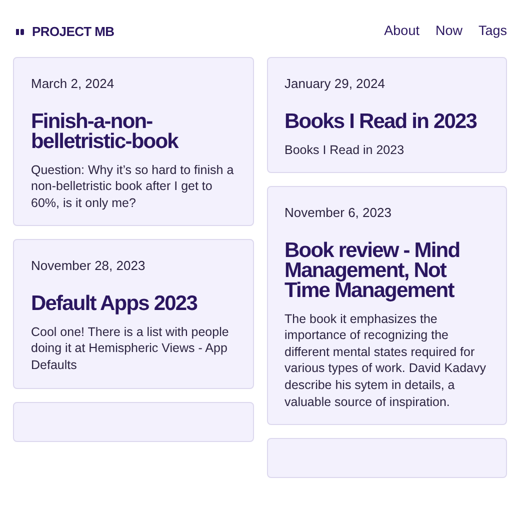 The image size is (520, 520). I want to click on post-title: Book review - Mind Management, Not Time Management, so click(386, 270).